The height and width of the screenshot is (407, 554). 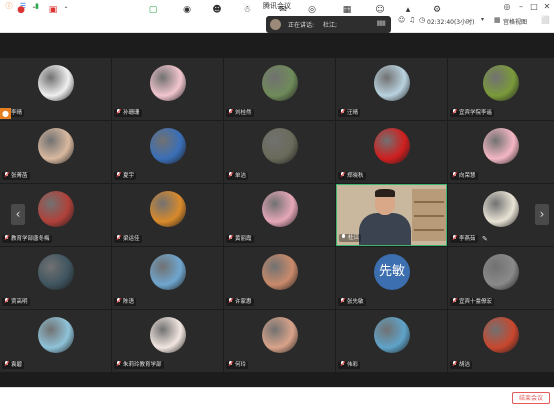 I want to click on participant-tile: 张菁菡, so click(x=55, y=152).